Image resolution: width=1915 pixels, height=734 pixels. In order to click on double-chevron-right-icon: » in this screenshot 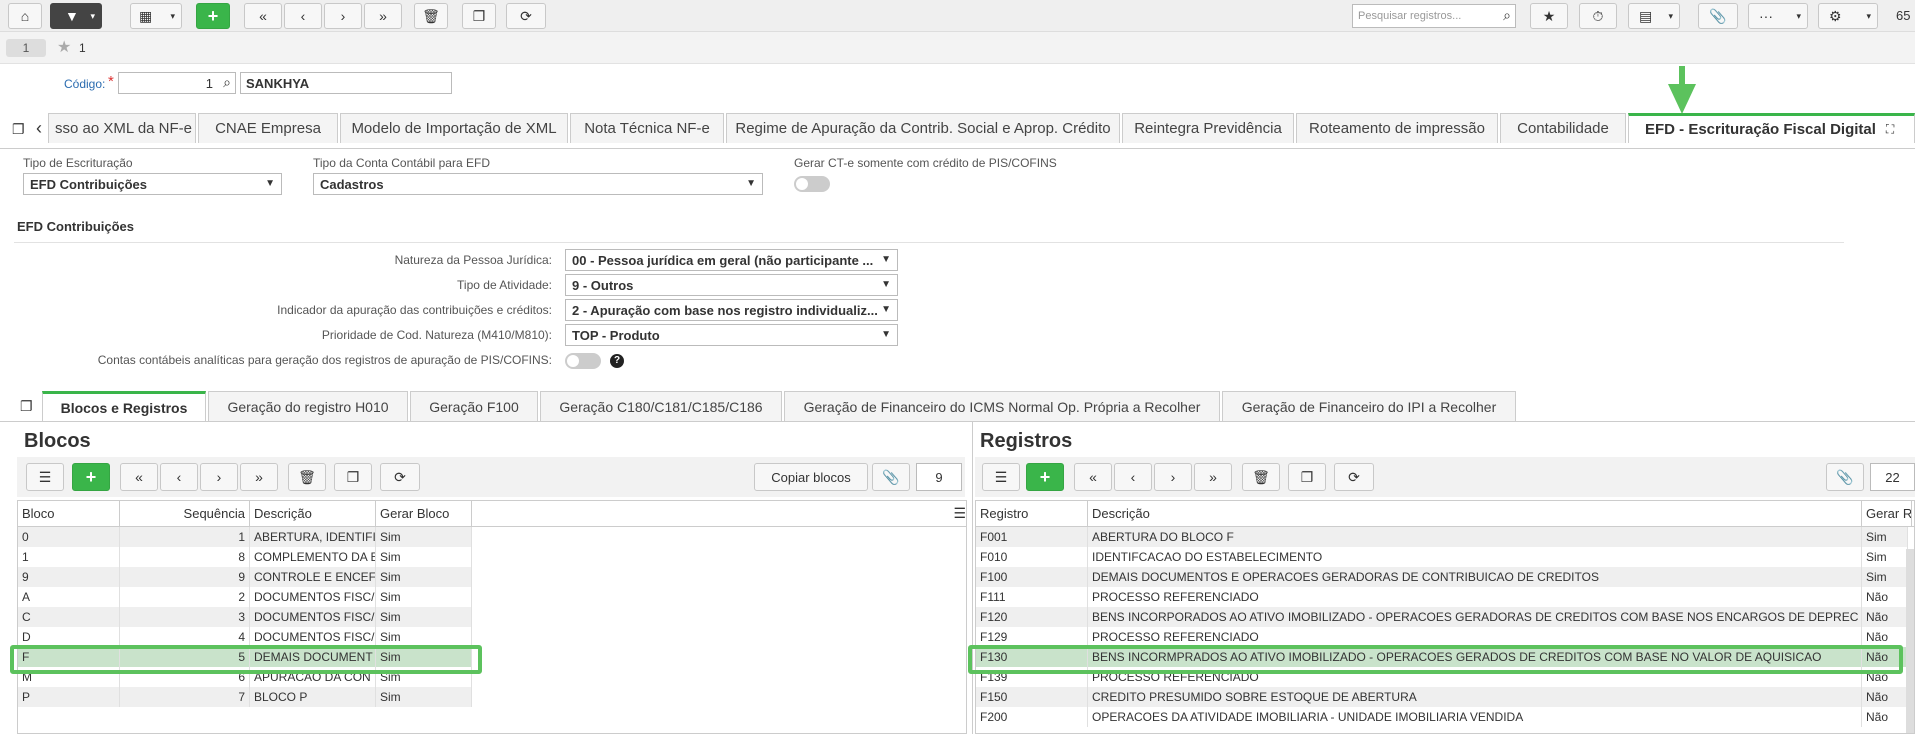, I will do `click(383, 16)`.